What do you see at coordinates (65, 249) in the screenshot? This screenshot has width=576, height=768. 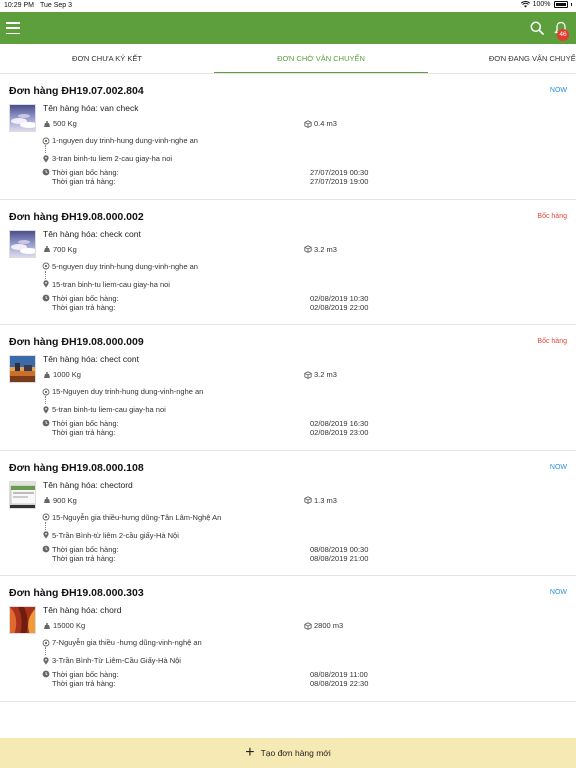 I see `weight-value: 700 Kg` at bounding box center [65, 249].